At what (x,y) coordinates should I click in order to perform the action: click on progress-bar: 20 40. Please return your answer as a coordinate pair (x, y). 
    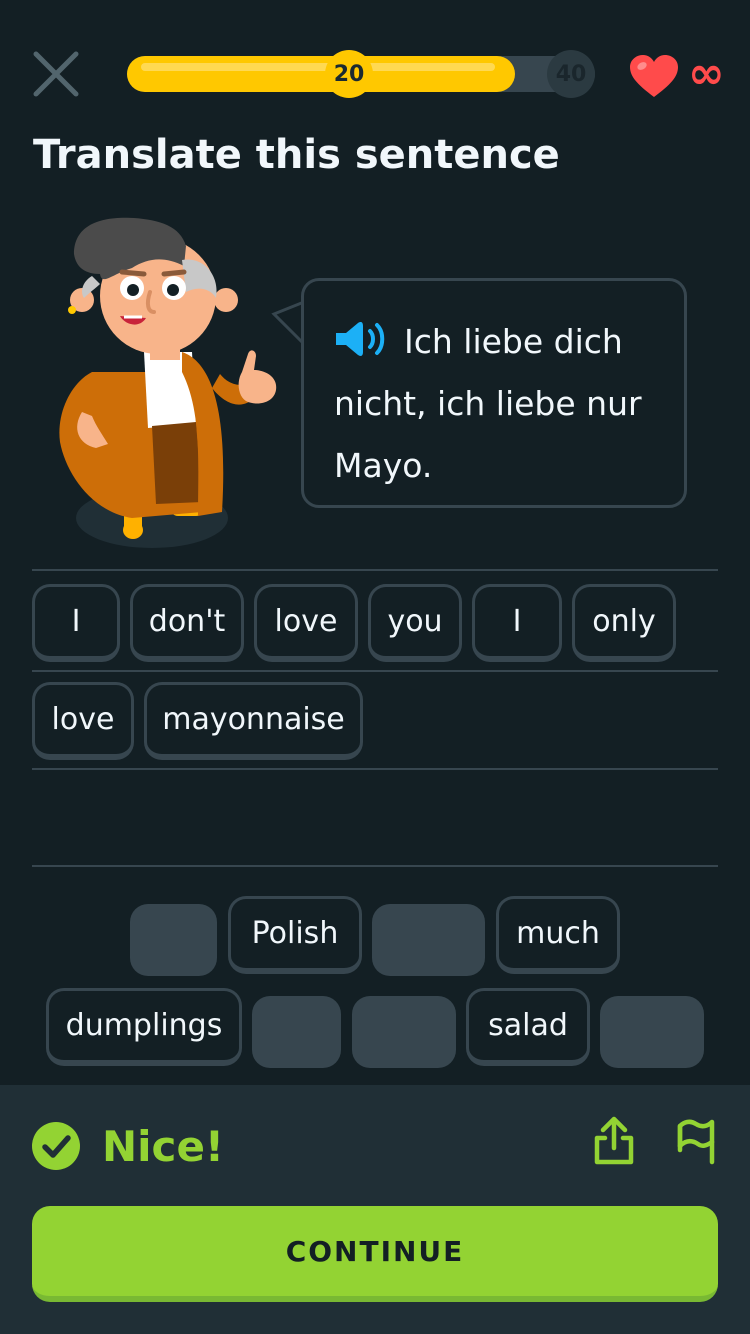
    Looking at the image, I should click on (361, 74).